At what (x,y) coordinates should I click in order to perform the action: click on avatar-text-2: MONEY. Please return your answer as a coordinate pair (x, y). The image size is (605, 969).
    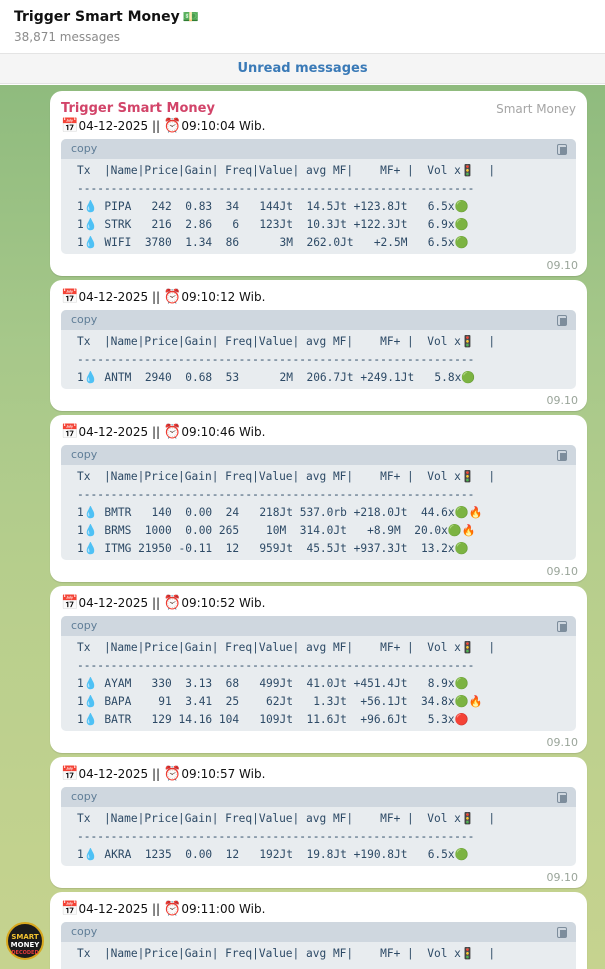
    Looking at the image, I should click on (25, 945).